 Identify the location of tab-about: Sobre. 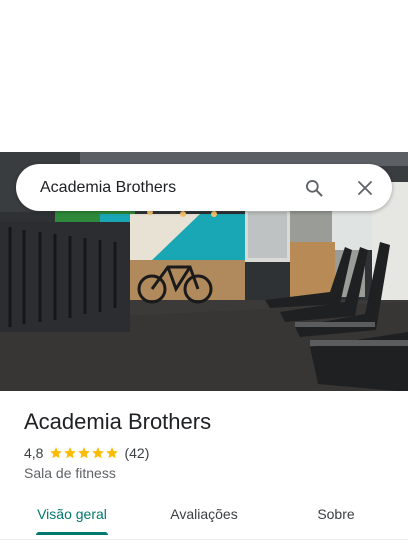
(336, 514).